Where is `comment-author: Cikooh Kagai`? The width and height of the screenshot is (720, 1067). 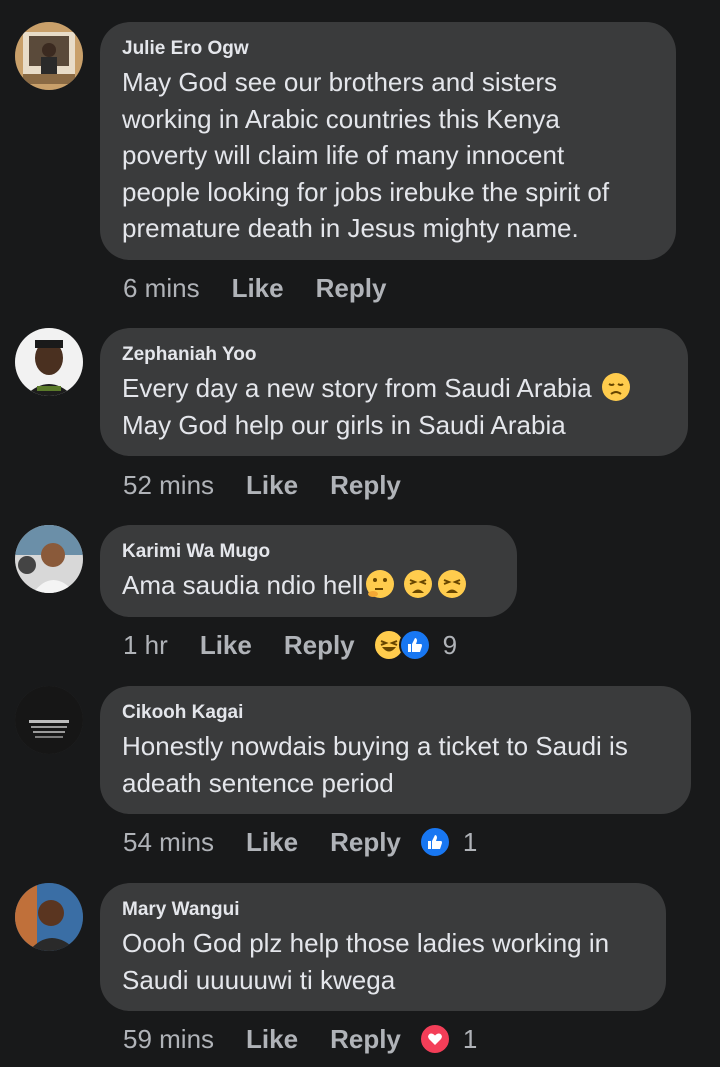
comment-author: Cikooh Kagai is located at coordinates (395, 713).